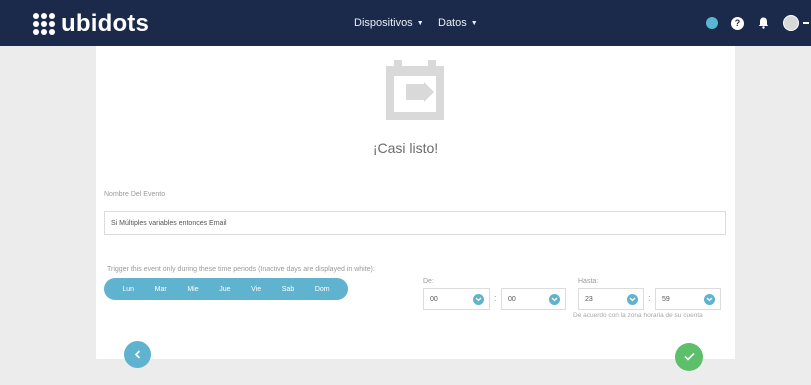 The width and height of the screenshot is (811, 385). I want to click on nav-actions: ?, so click(758, 23).